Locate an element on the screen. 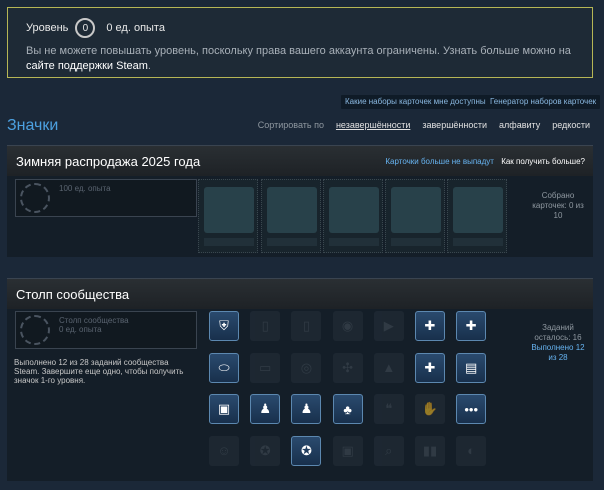  community-pillar-header: Столп сообщества is located at coordinates (300, 294).